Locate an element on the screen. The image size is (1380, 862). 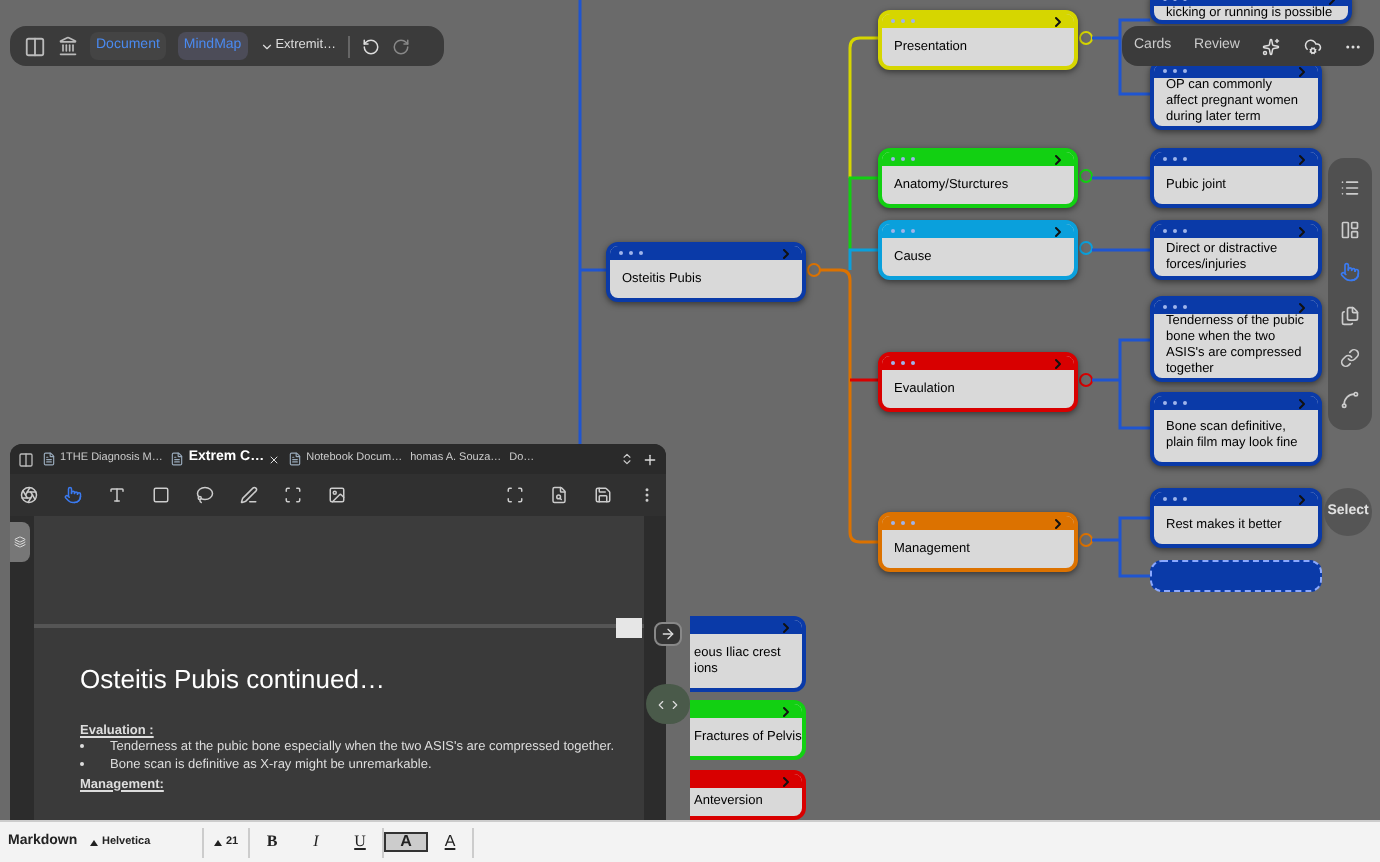
page-thumbnail is located at coordinates (629, 628).